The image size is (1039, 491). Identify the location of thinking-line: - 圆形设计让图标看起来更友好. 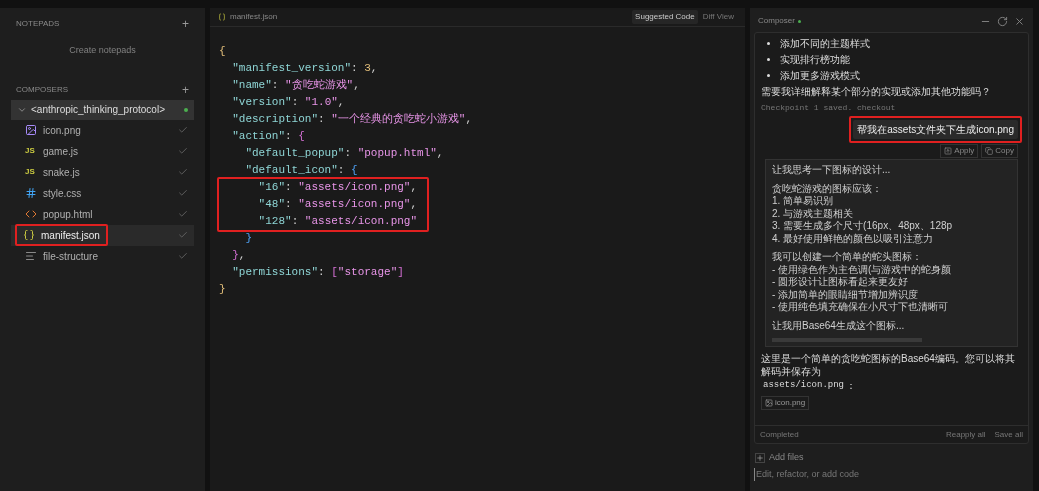
(841, 282).